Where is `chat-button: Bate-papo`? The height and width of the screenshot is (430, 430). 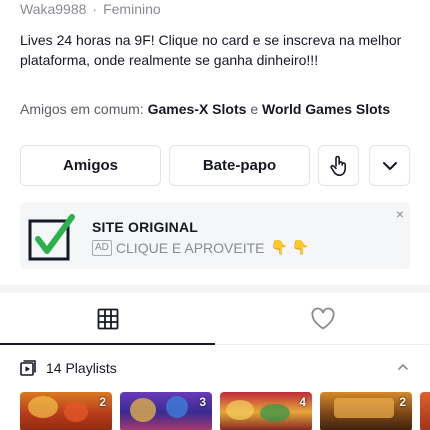
chat-button: Bate-papo is located at coordinates (239, 165).